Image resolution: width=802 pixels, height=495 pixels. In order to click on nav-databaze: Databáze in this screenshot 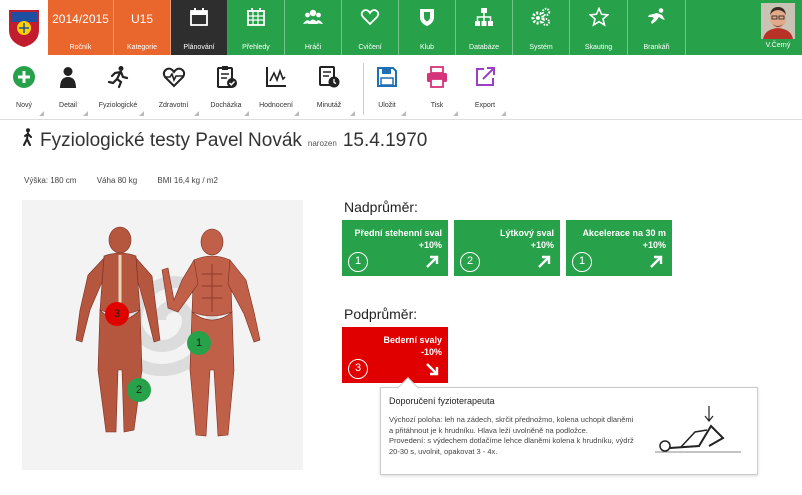, I will do `click(484, 27)`.